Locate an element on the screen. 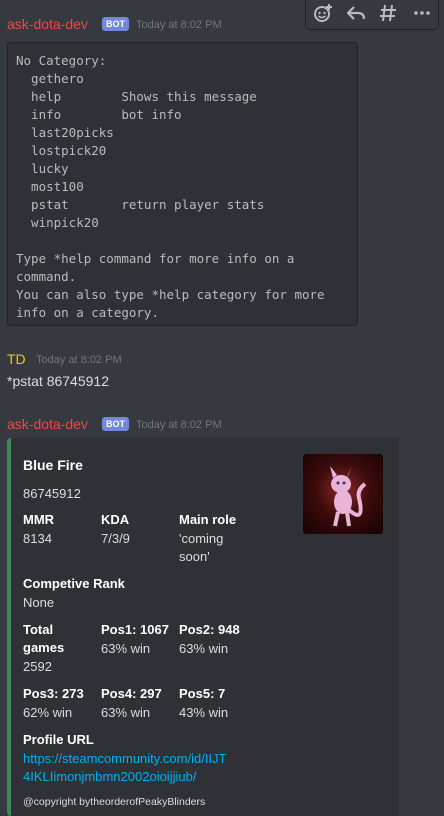 The width and height of the screenshot is (444, 816). field-name-main-role: Main role is located at coordinates (208, 519).